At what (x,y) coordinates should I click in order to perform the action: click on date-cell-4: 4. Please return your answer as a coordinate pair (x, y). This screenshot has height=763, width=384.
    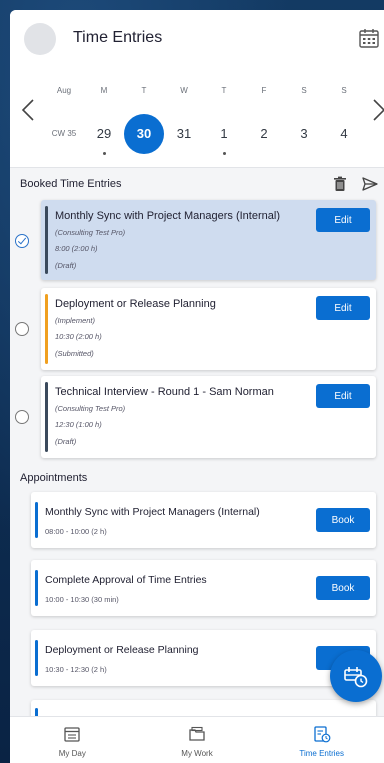
    Looking at the image, I should click on (344, 134).